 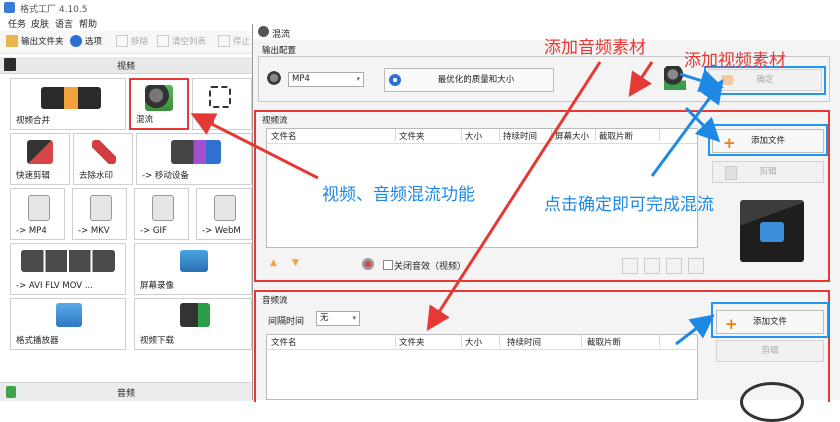 What do you see at coordinates (735, 61) in the screenshot?
I see `annotation-add-video: 添加视频素材` at bounding box center [735, 61].